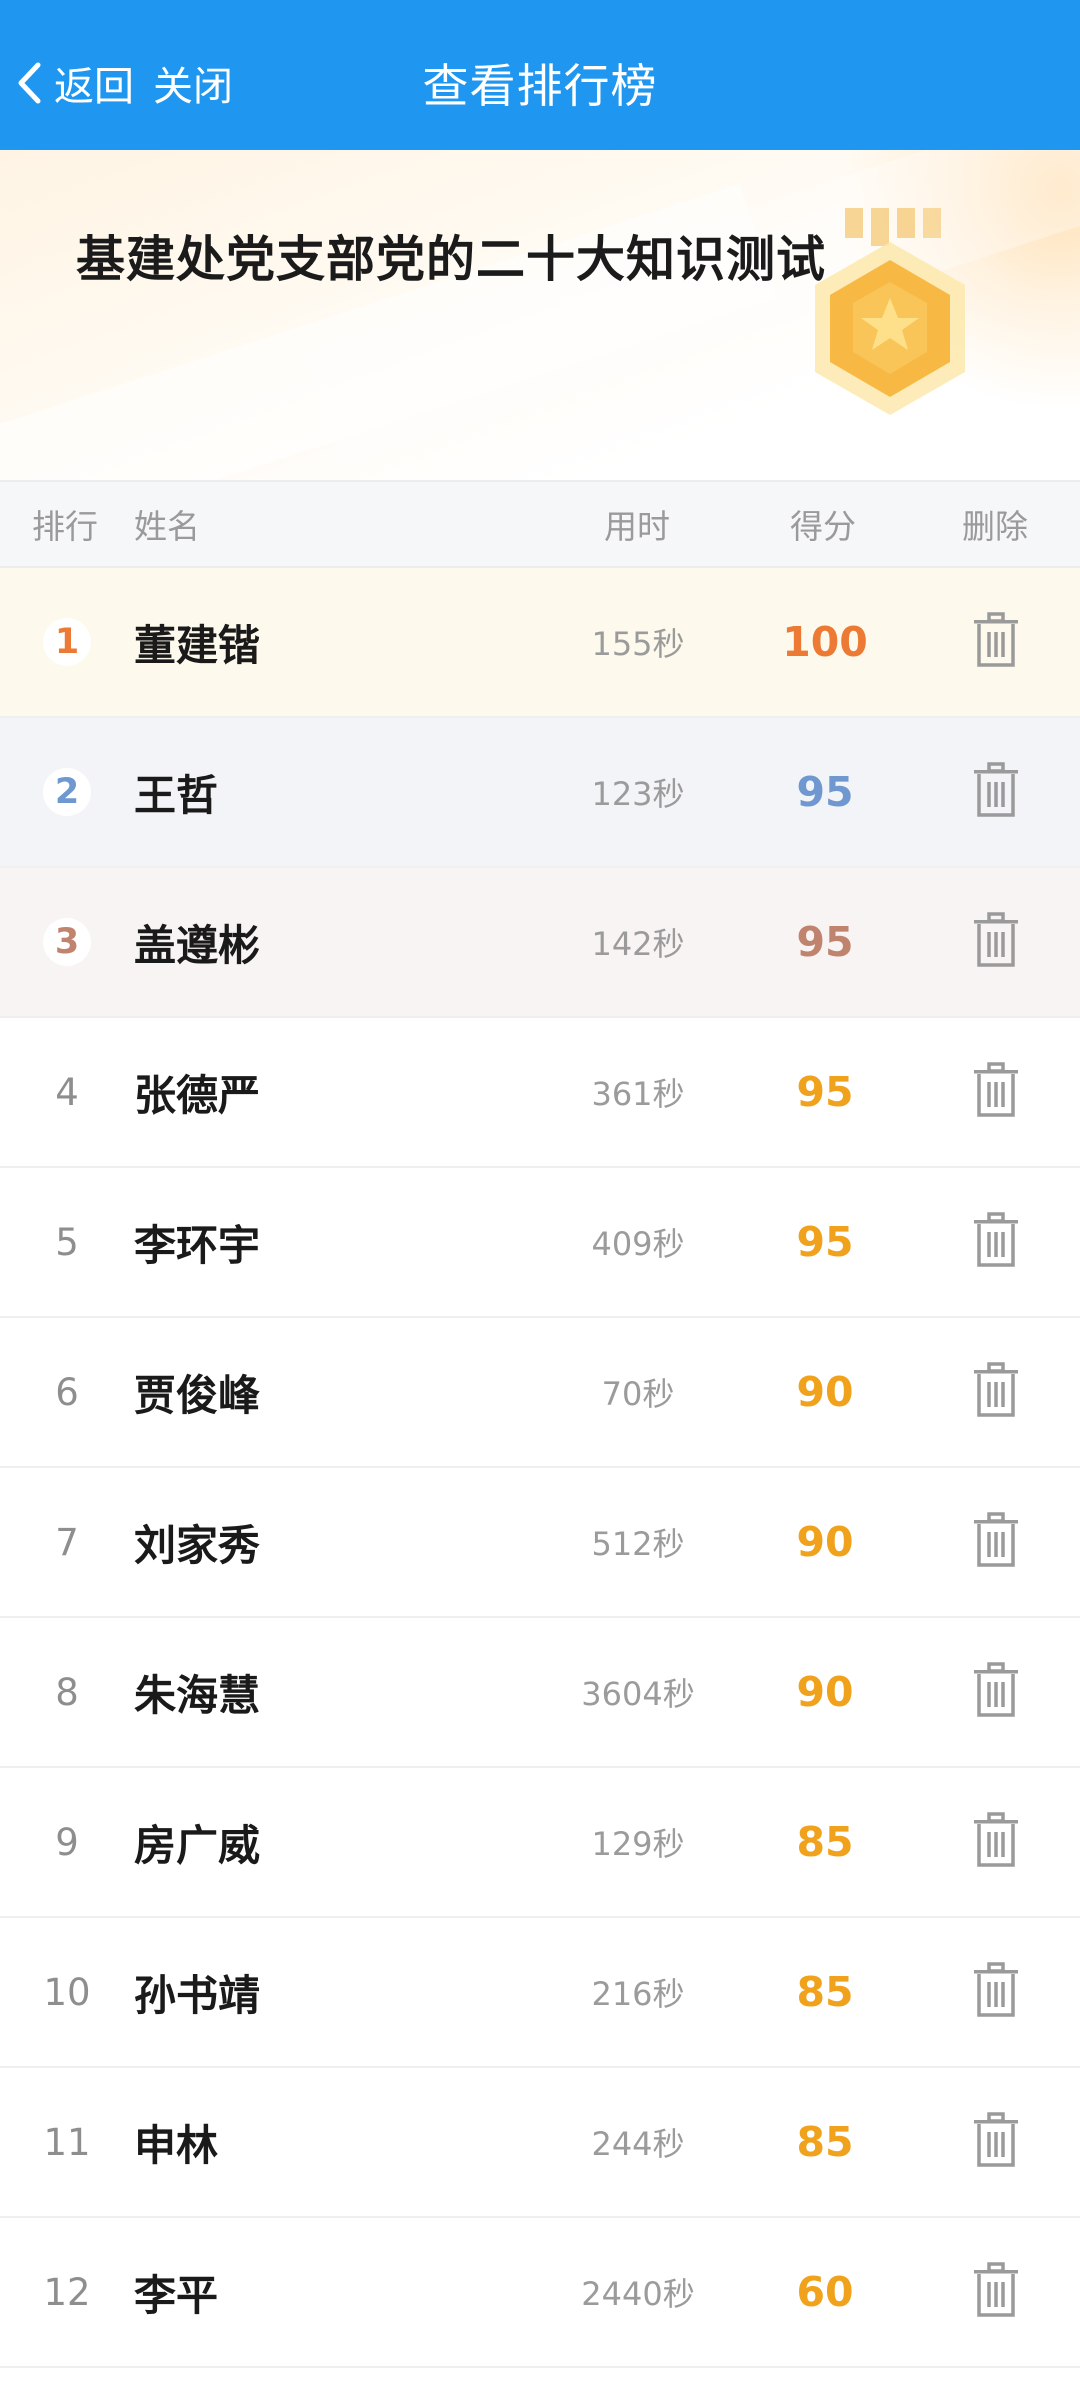  Describe the element at coordinates (167, 526) in the screenshot. I see `column-name-header: 姓名` at that location.